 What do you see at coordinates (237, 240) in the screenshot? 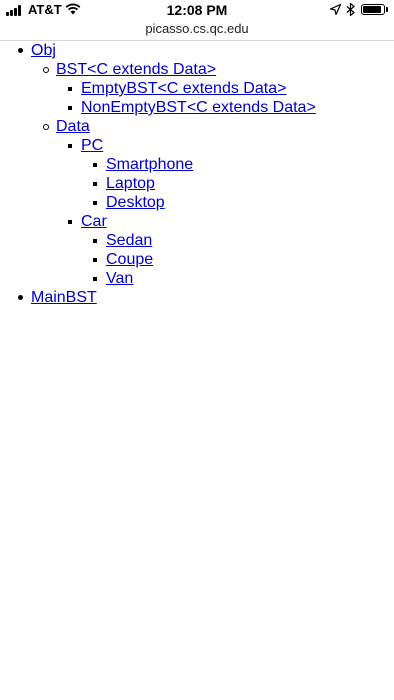
I see `list-item: Sedan` at bounding box center [237, 240].